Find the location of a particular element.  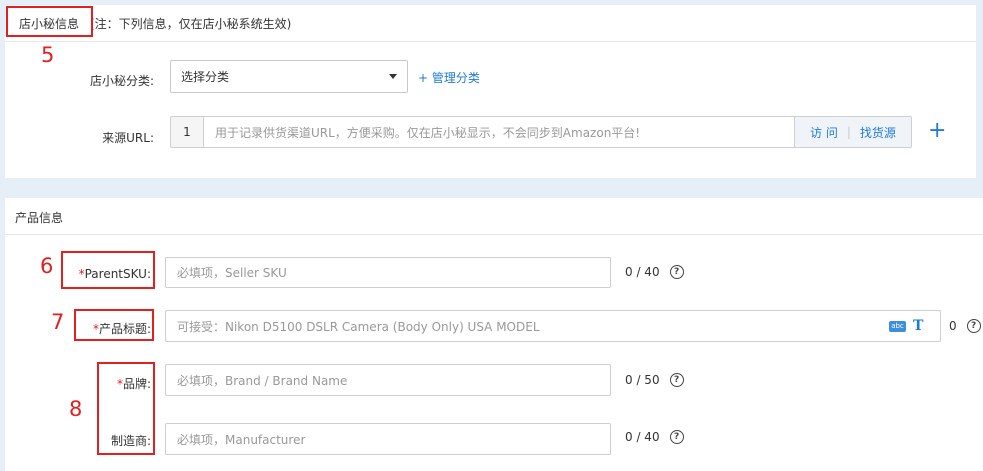

brand-counter: 0 / 50 ? is located at coordinates (654, 380).